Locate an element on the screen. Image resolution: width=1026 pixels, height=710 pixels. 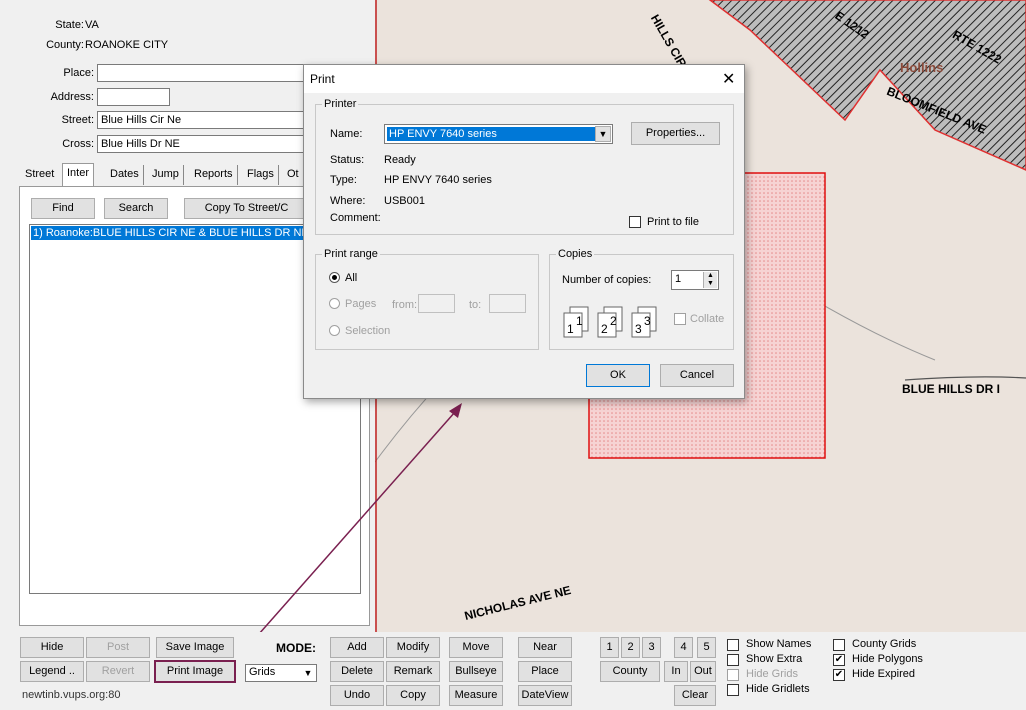
collate-label: Collate is located at coordinates (707, 319).